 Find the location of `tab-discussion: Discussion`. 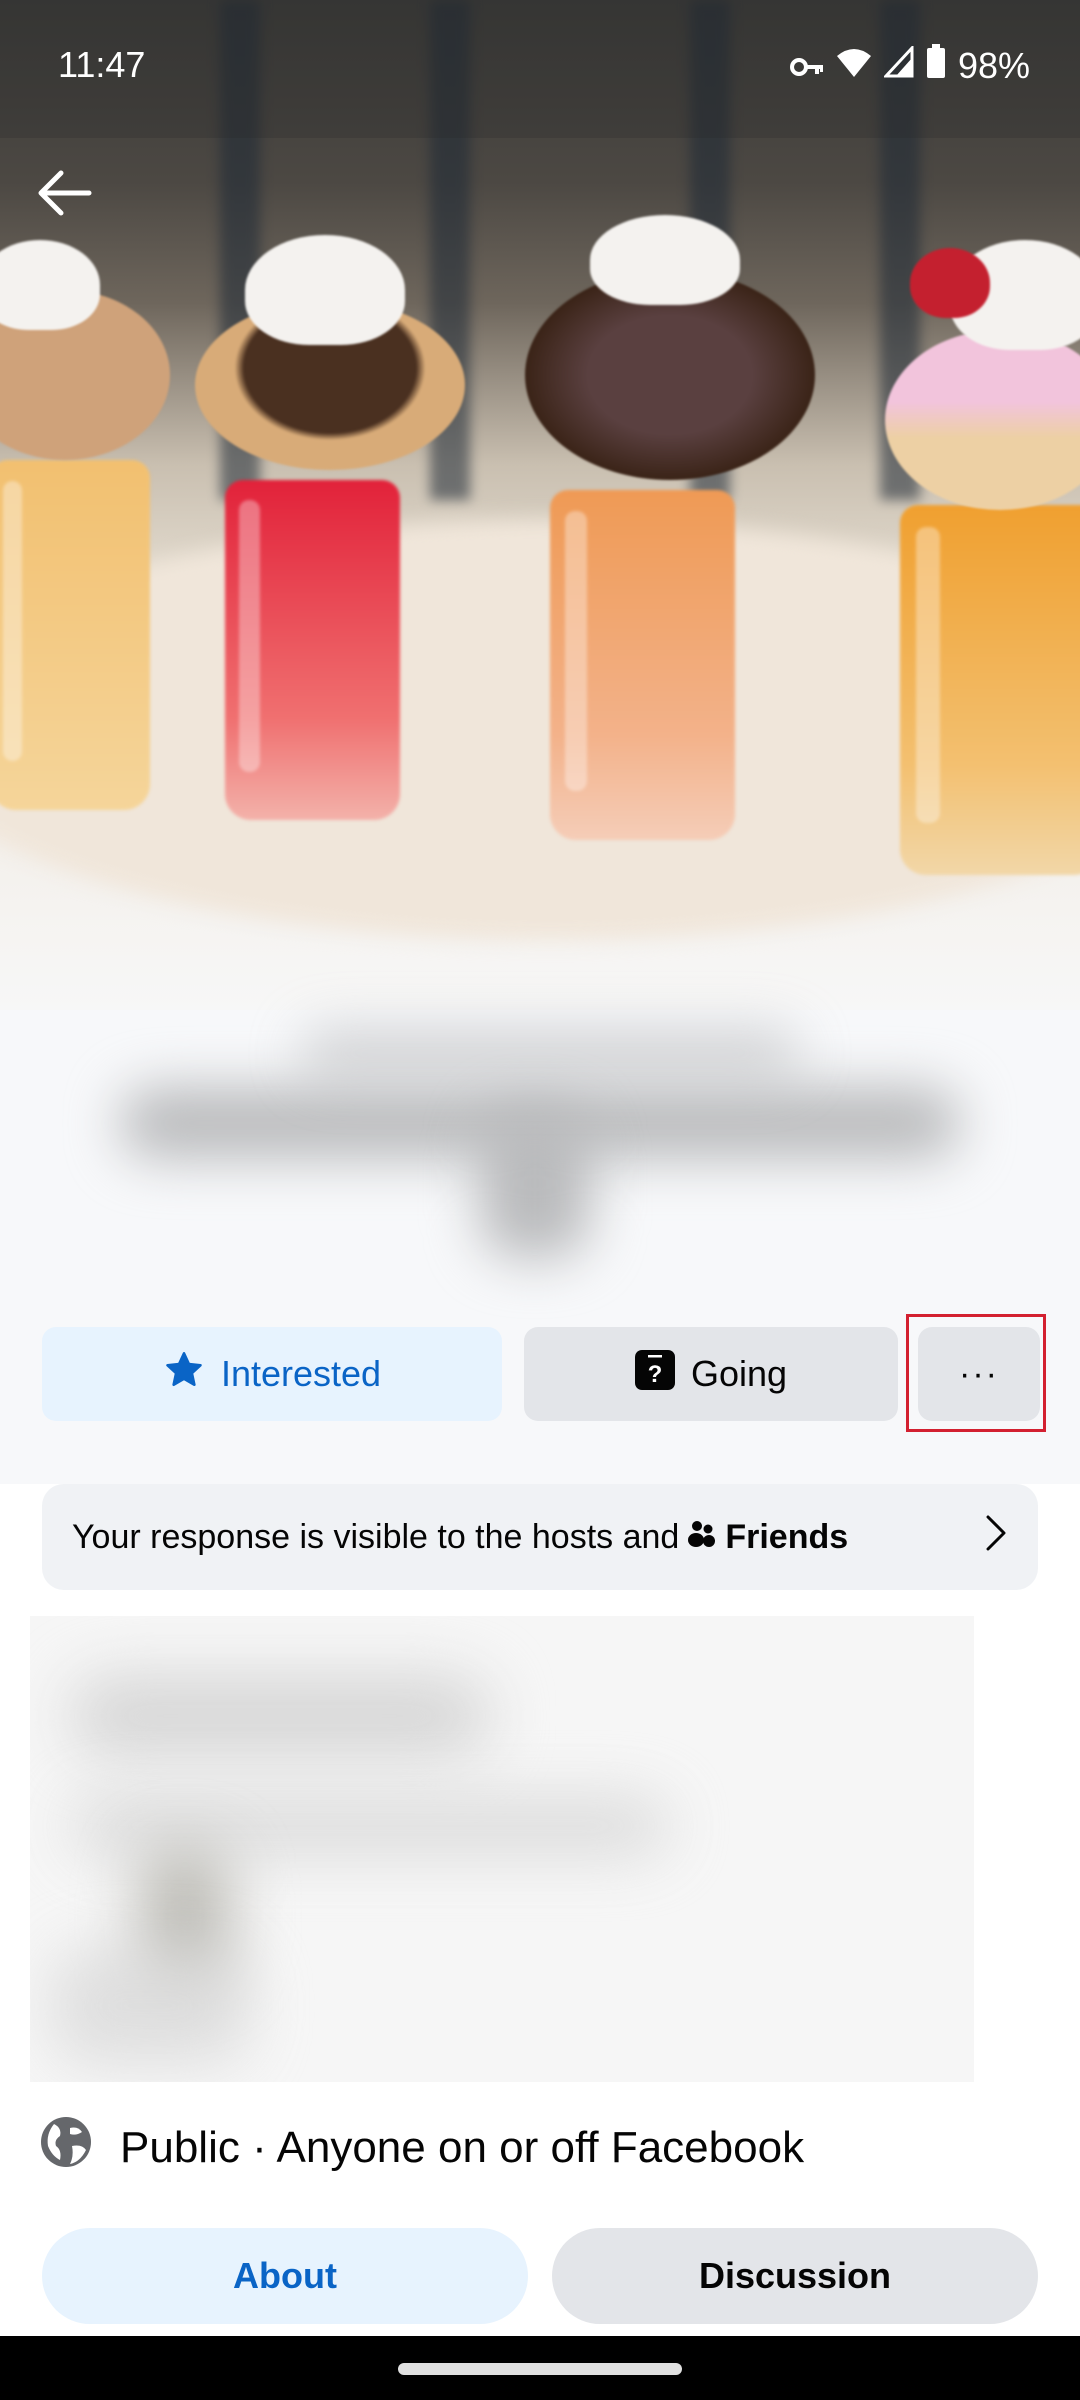

tab-discussion: Discussion is located at coordinates (795, 2276).